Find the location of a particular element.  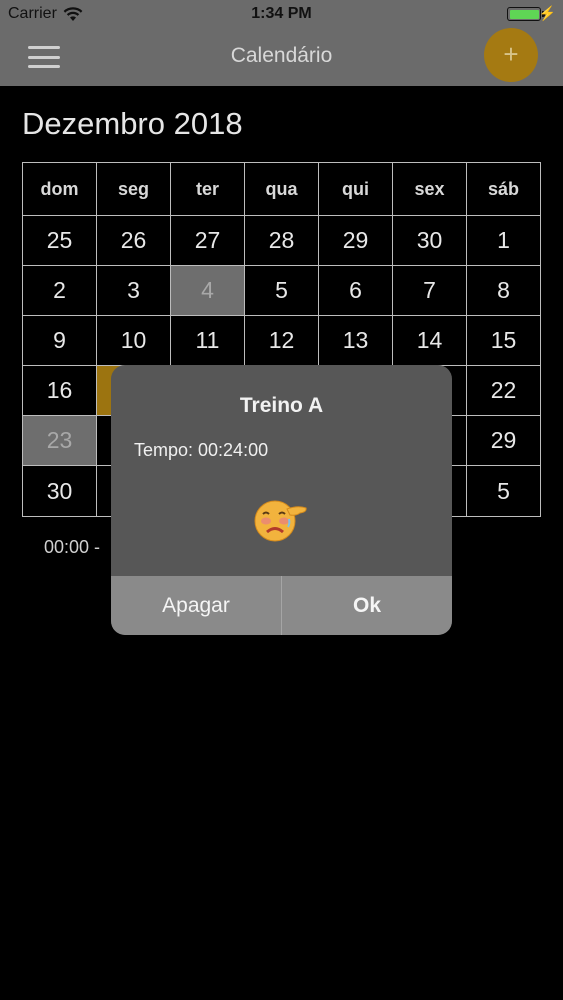

calendar-day: 9 is located at coordinates (60, 341).